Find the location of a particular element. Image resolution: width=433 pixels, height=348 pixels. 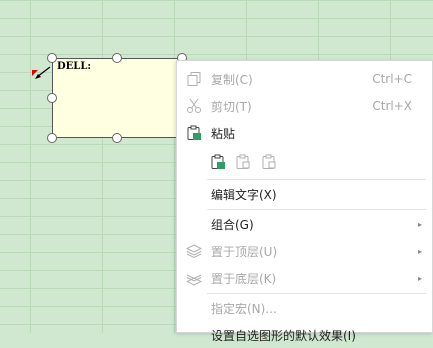

cut-label: 剪切(T) is located at coordinates (231, 106).